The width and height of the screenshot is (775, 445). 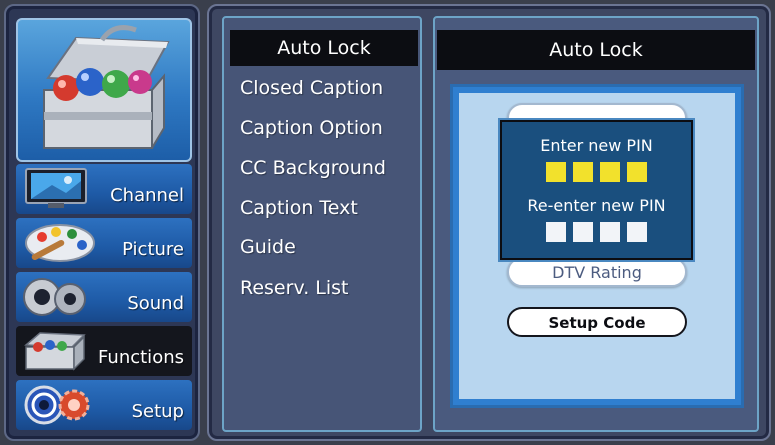 I want to click on detail-title: Auto Lock, so click(x=596, y=50).